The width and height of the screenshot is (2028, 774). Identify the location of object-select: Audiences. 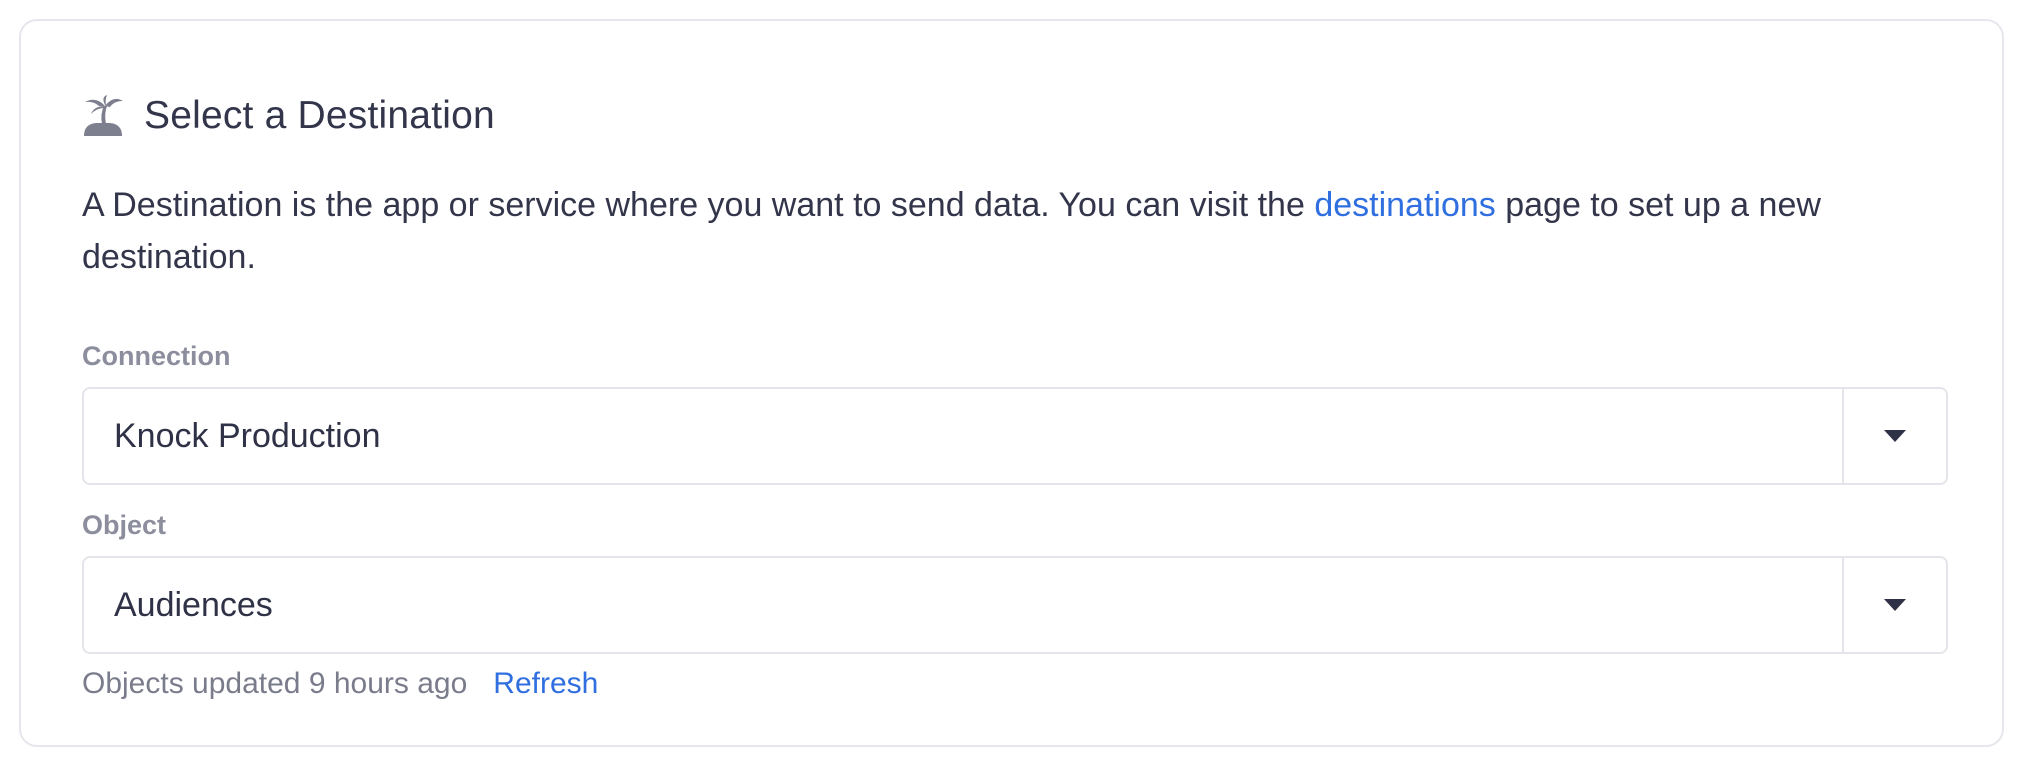
(1015, 605).